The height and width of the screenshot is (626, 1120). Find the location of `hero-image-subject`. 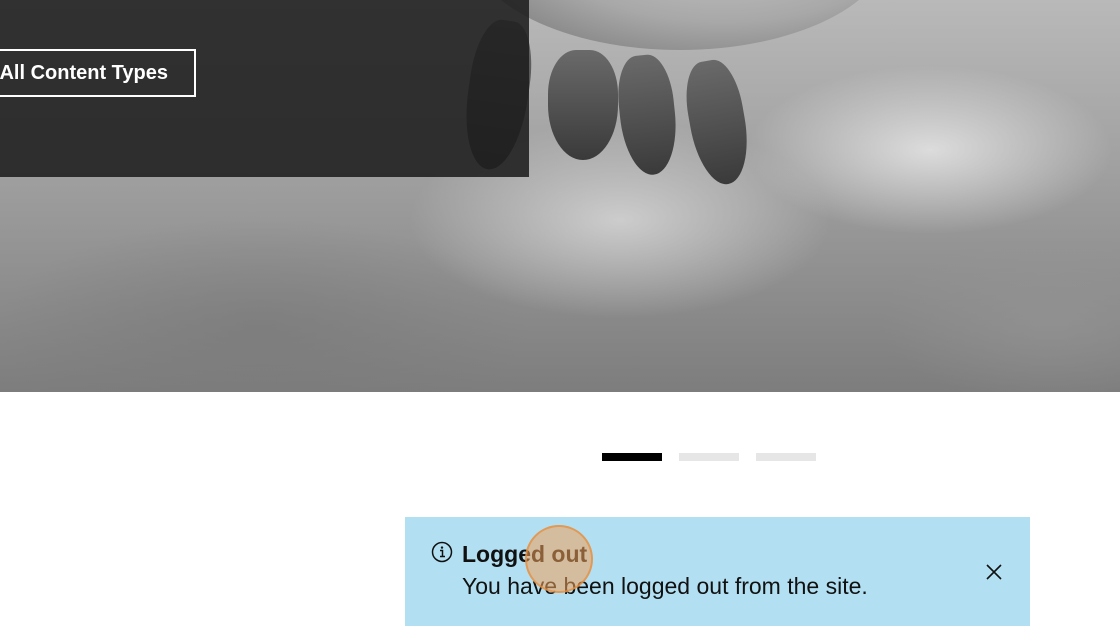

hero-image-subject is located at coordinates (680, 25).